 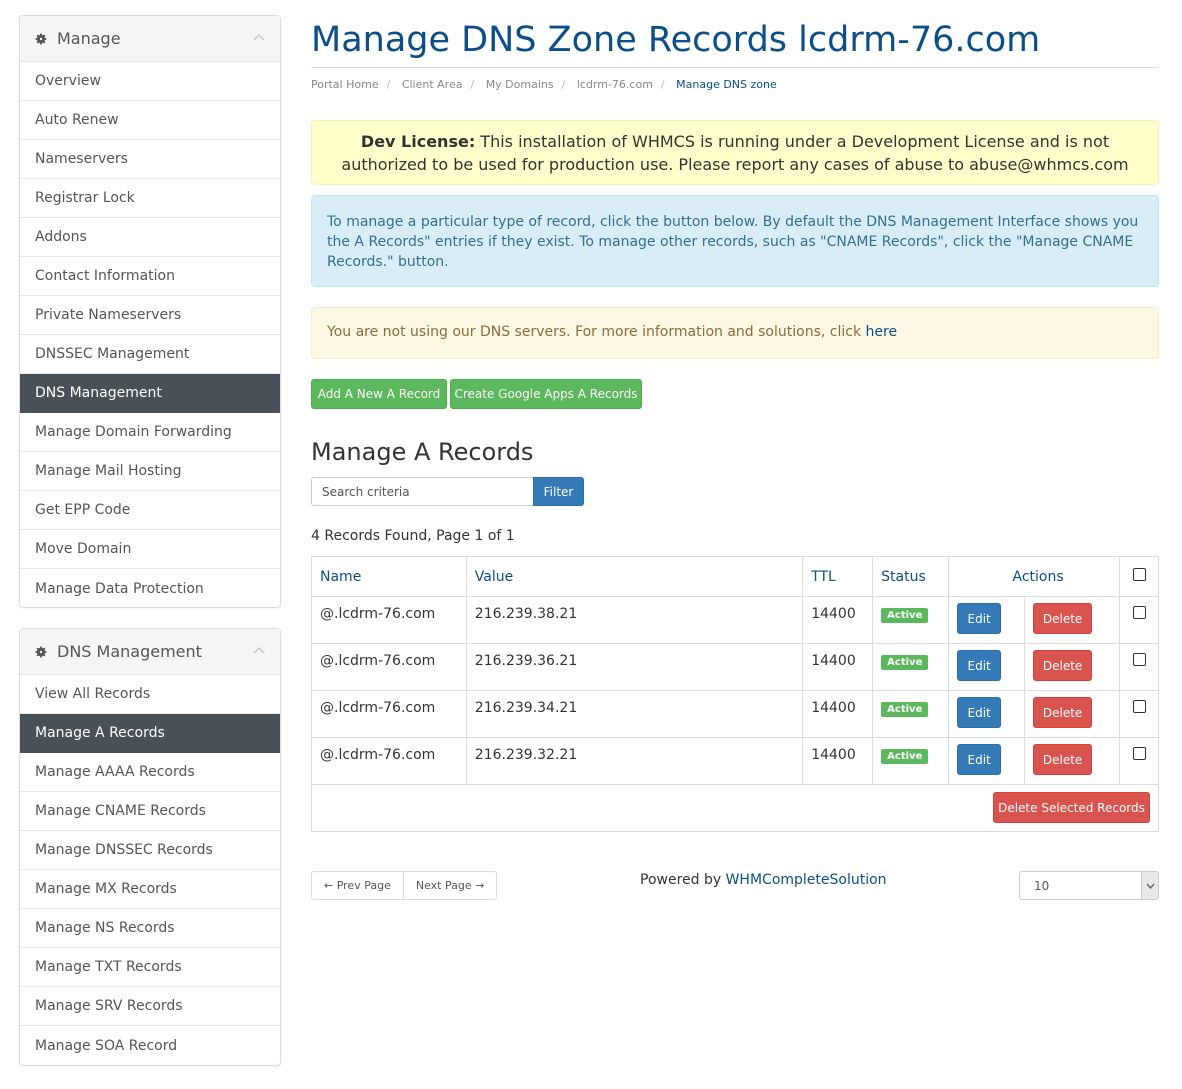 What do you see at coordinates (1089, 885) in the screenshot?
I see `page-size-select: 10` at bounding box center [1089, 885].